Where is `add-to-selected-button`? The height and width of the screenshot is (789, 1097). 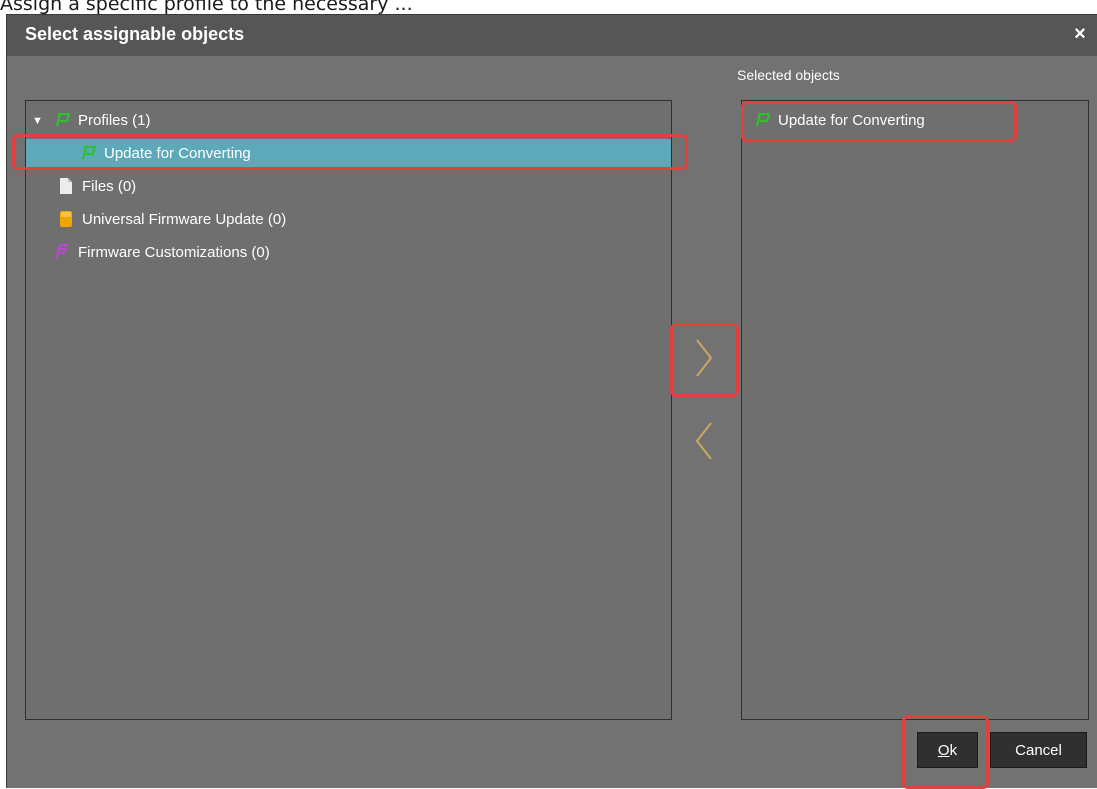
add-to-selected-button is located at coordinates (704, 360).